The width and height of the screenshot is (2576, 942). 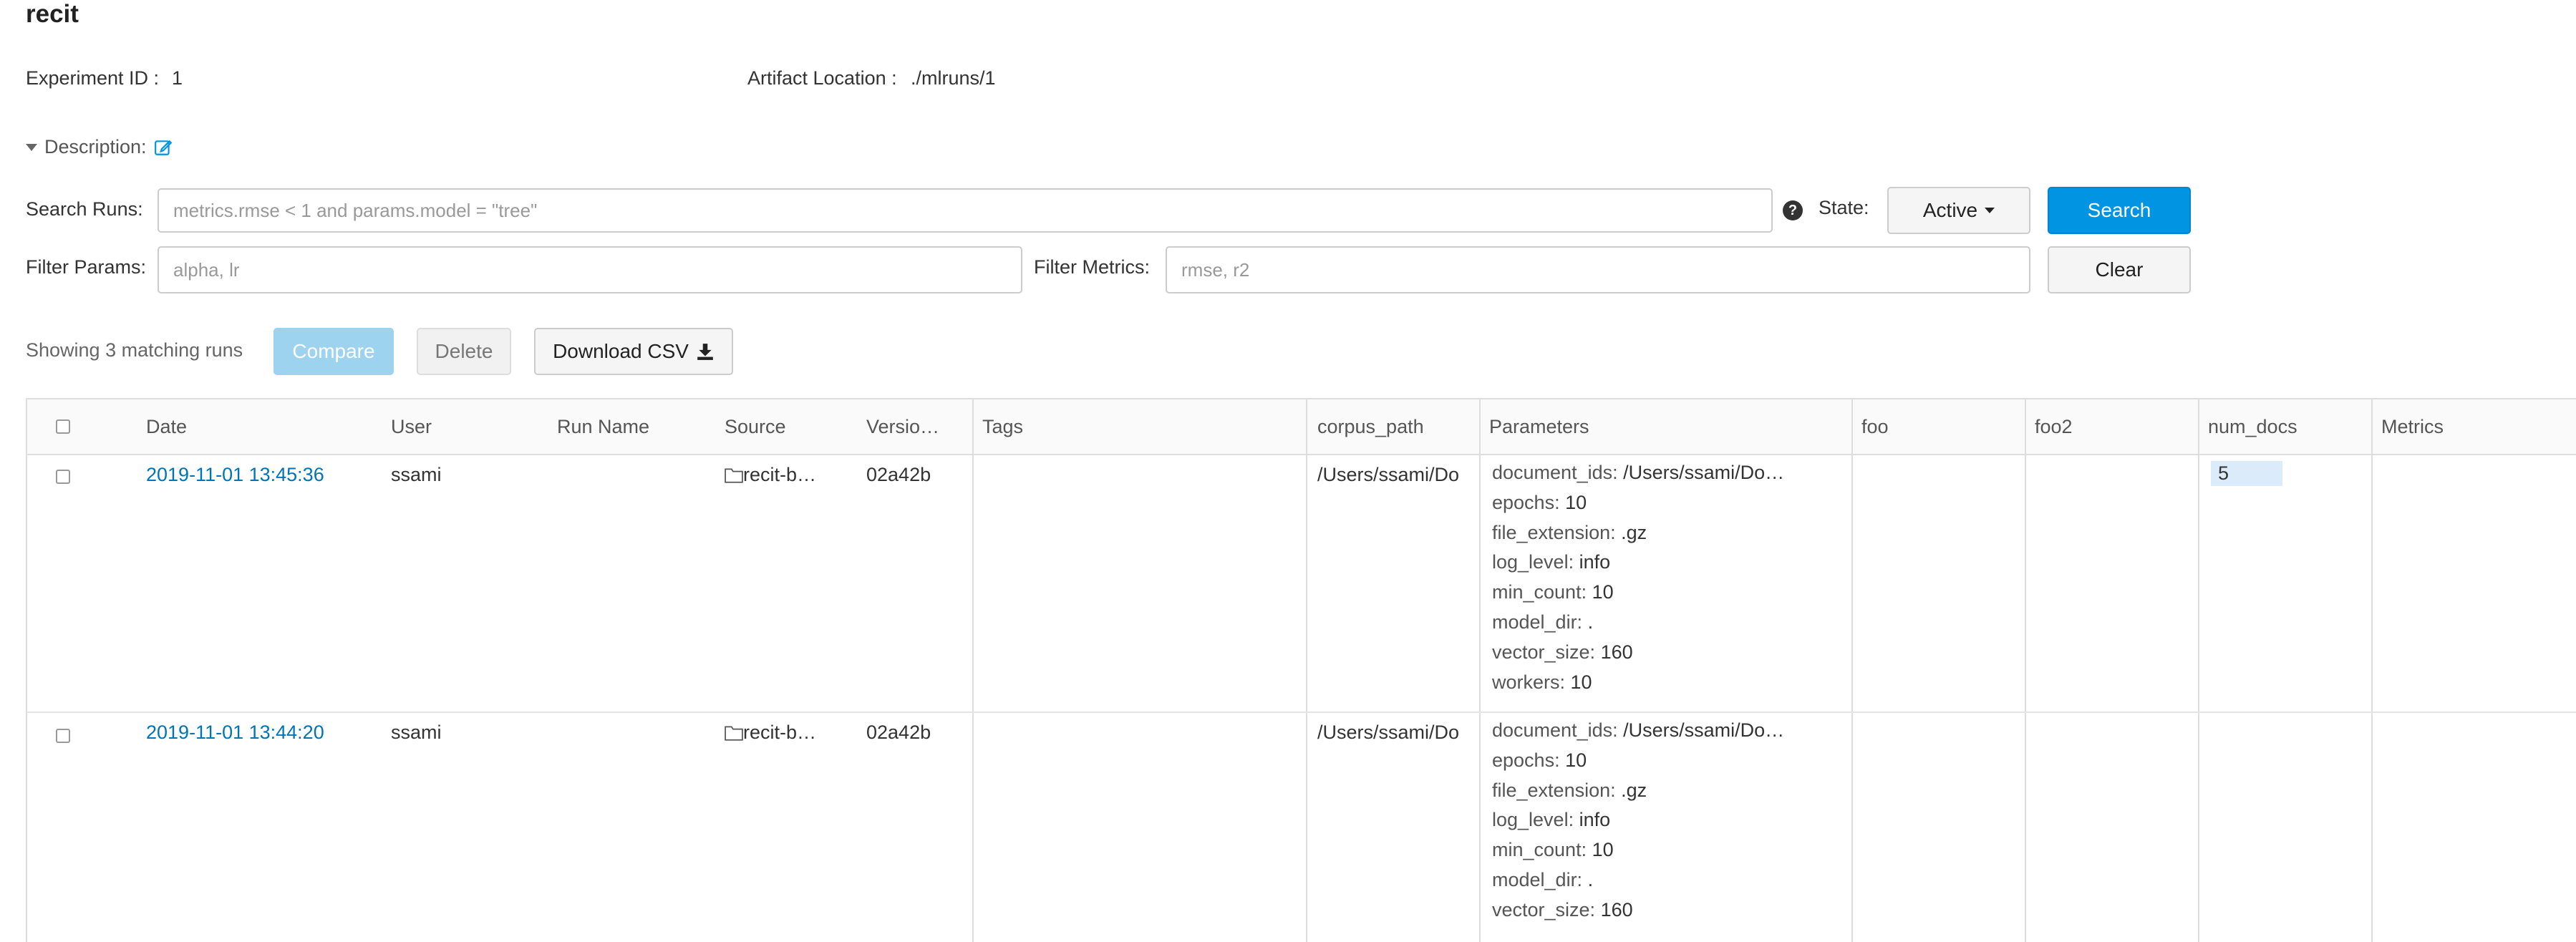 I want to click on column-date: Date, so click(x=166, y=426).